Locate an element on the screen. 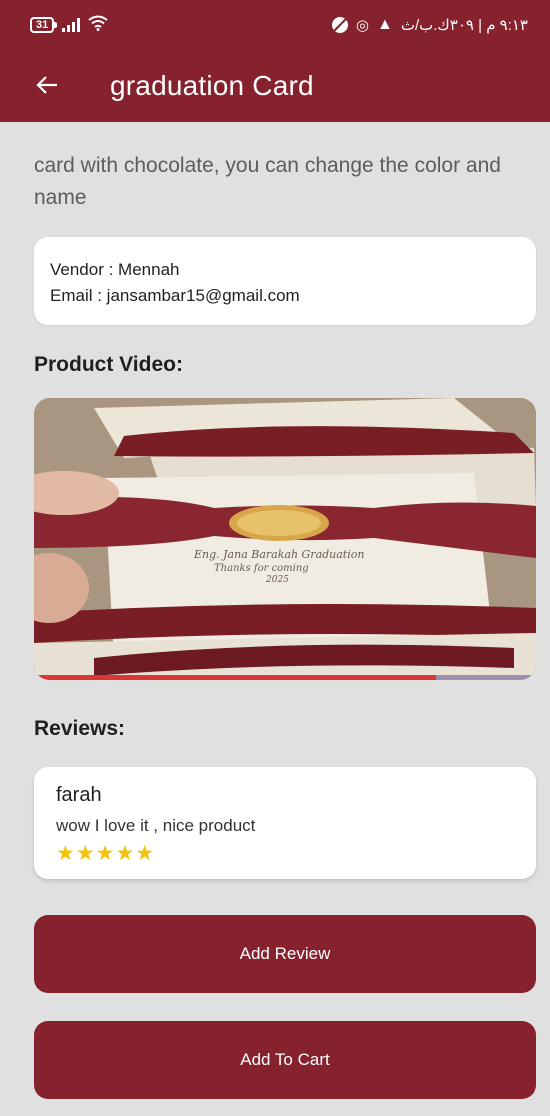  sync-icon: ◎ is located at coordinates (362, 25).